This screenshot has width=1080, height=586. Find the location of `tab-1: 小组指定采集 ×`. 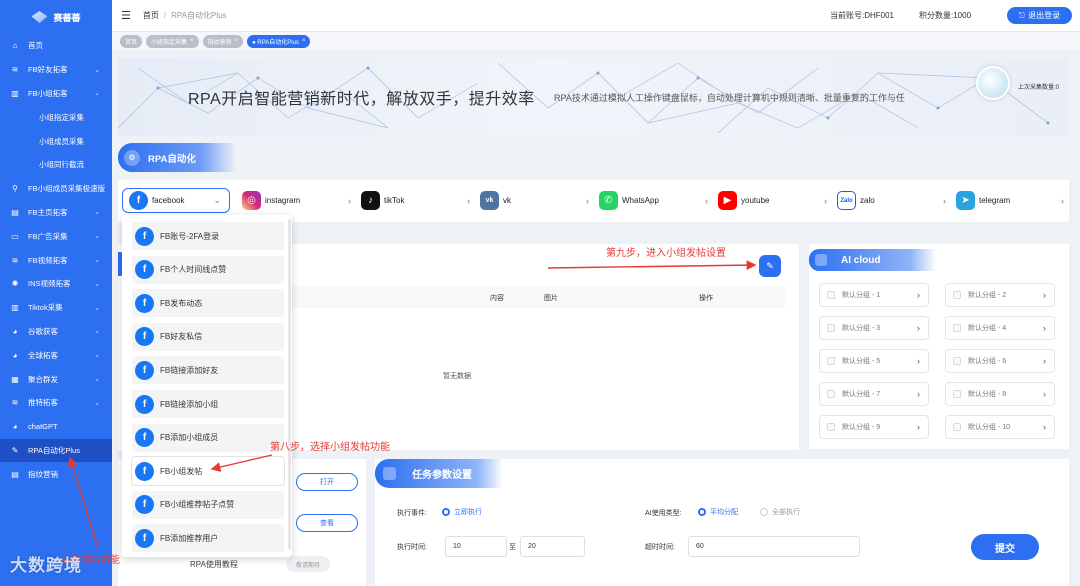

tab-1: 小组指定采集 × is located at coordinates (172, 41).